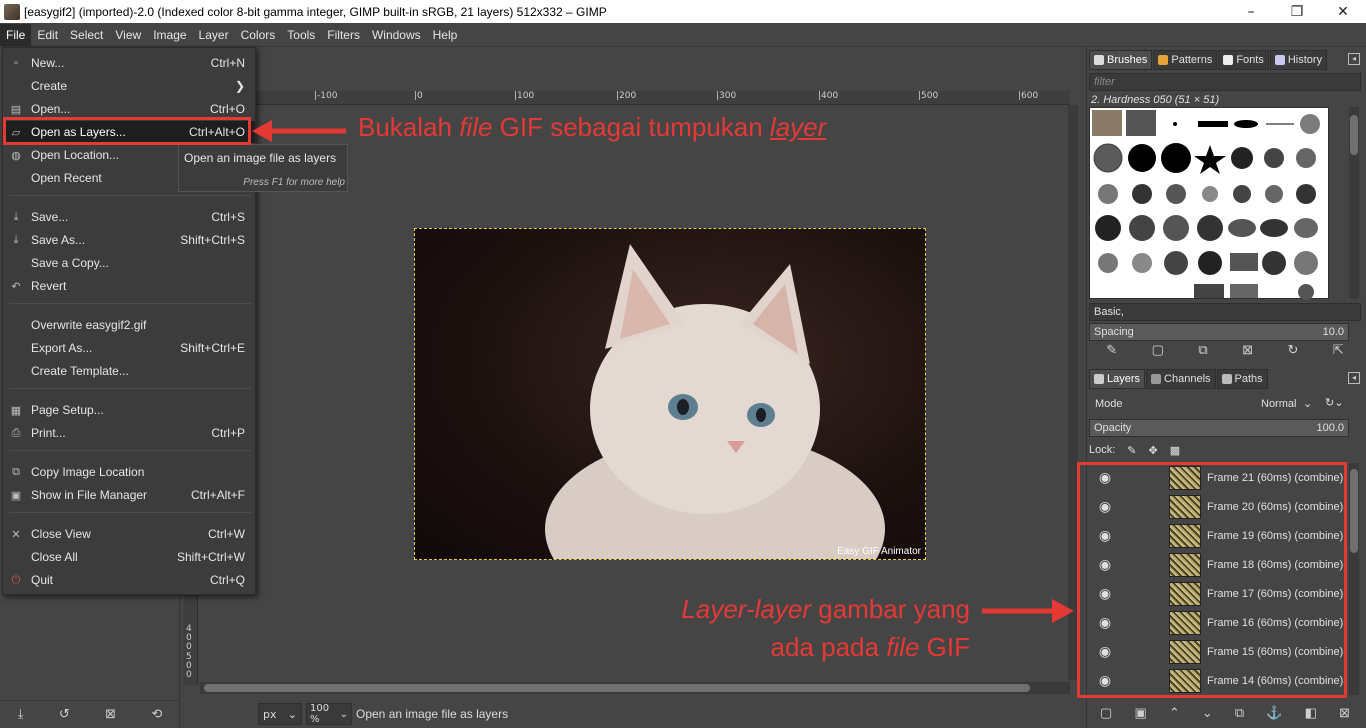 Image resolution: width=1366 pixels, height=728 pixels. I want to click on menu-filters: Filters, so click(343, 35).